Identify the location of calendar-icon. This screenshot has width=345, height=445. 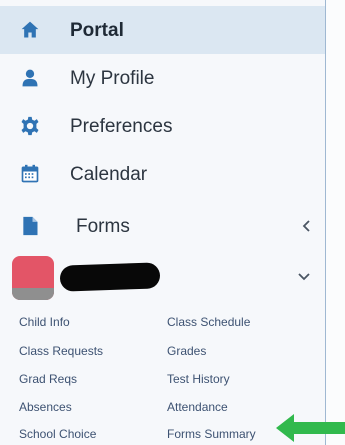
(30, 173).